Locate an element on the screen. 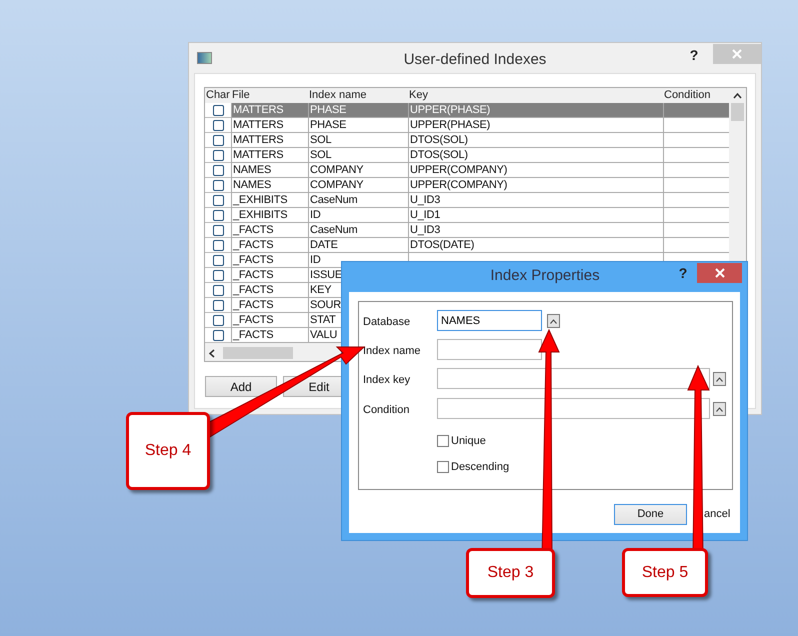 The width and height of the screenshot is (798, 636). close-button is located at coordinates (719, 273).